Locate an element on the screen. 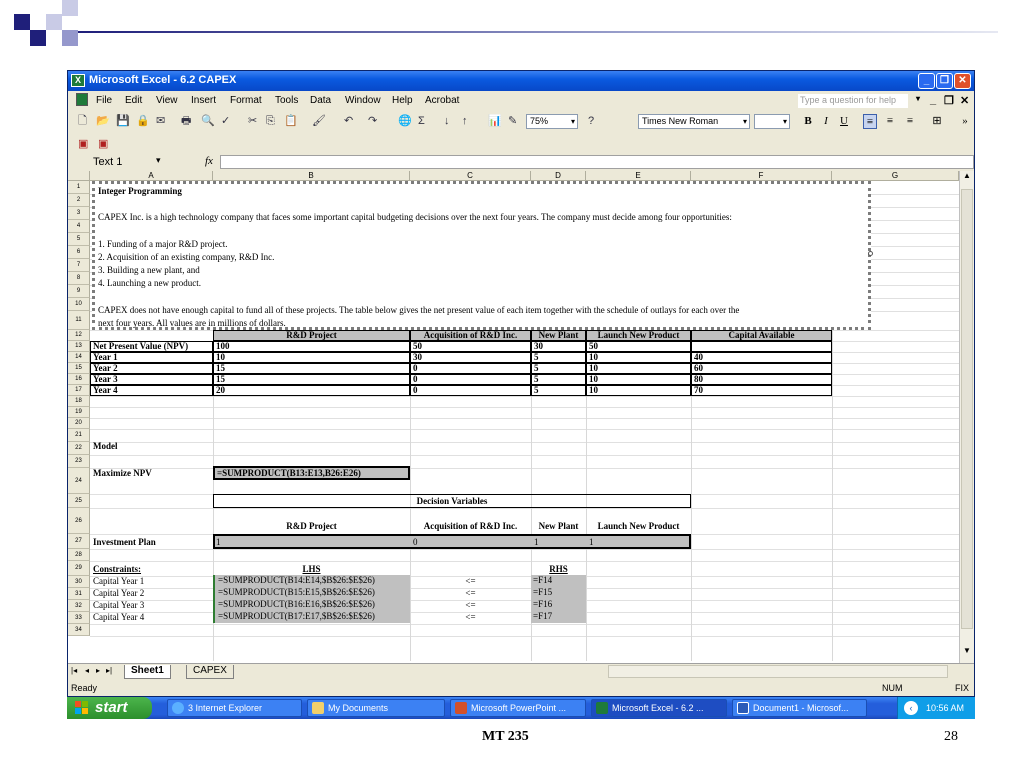 The height and width of the screenshot is (768, 1024). constraint-lhs: =SUMPRODUCT(B17:E17,$B$26:$E$26) is located at coordinates (311, 617).